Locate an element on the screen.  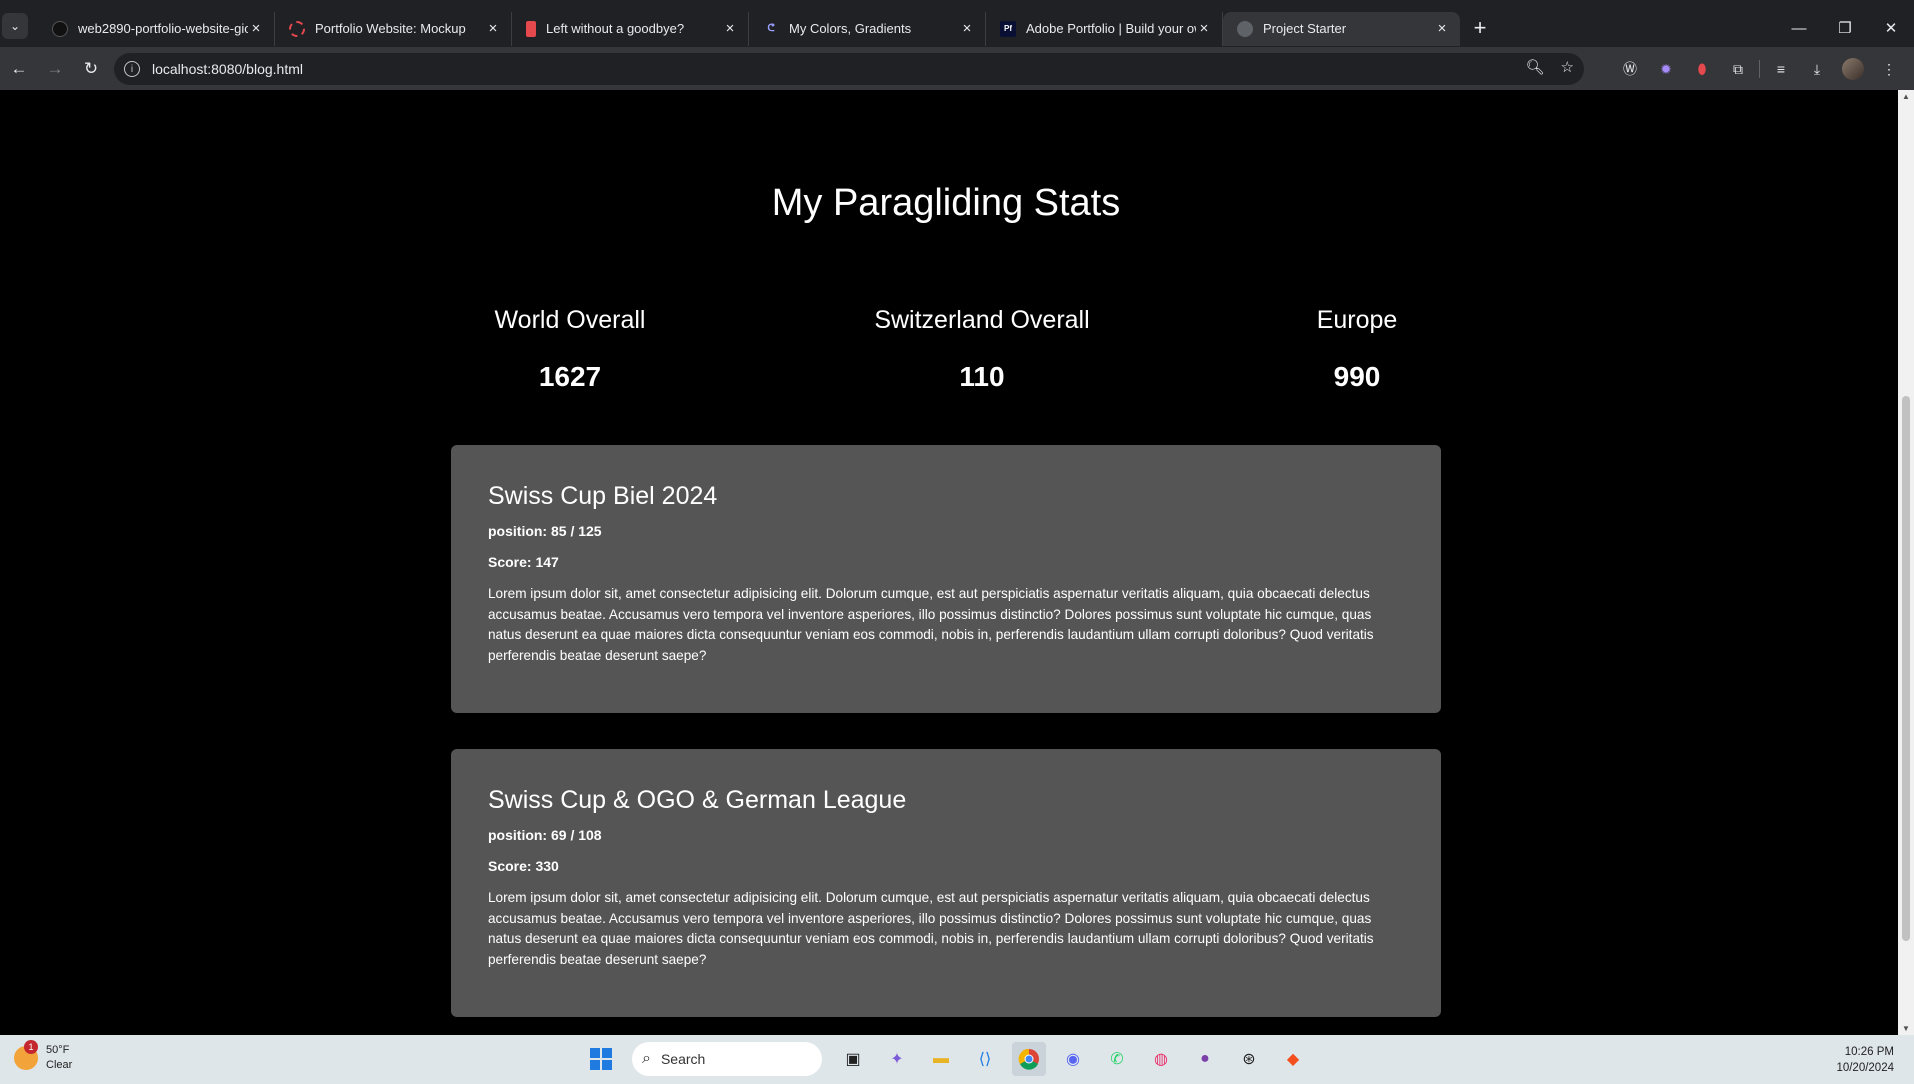
back-icon: ← is located at coordinates (19, 69).